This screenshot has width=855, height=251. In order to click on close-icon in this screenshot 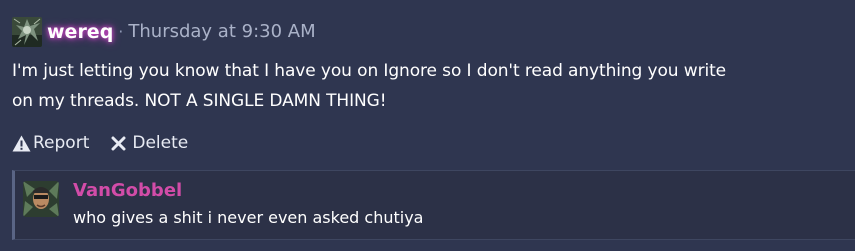, I will do `click(121, 143)`.